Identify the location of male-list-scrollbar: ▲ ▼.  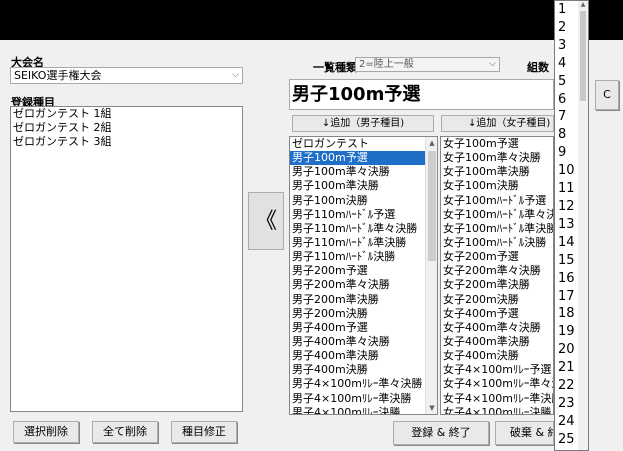
(431, 275).